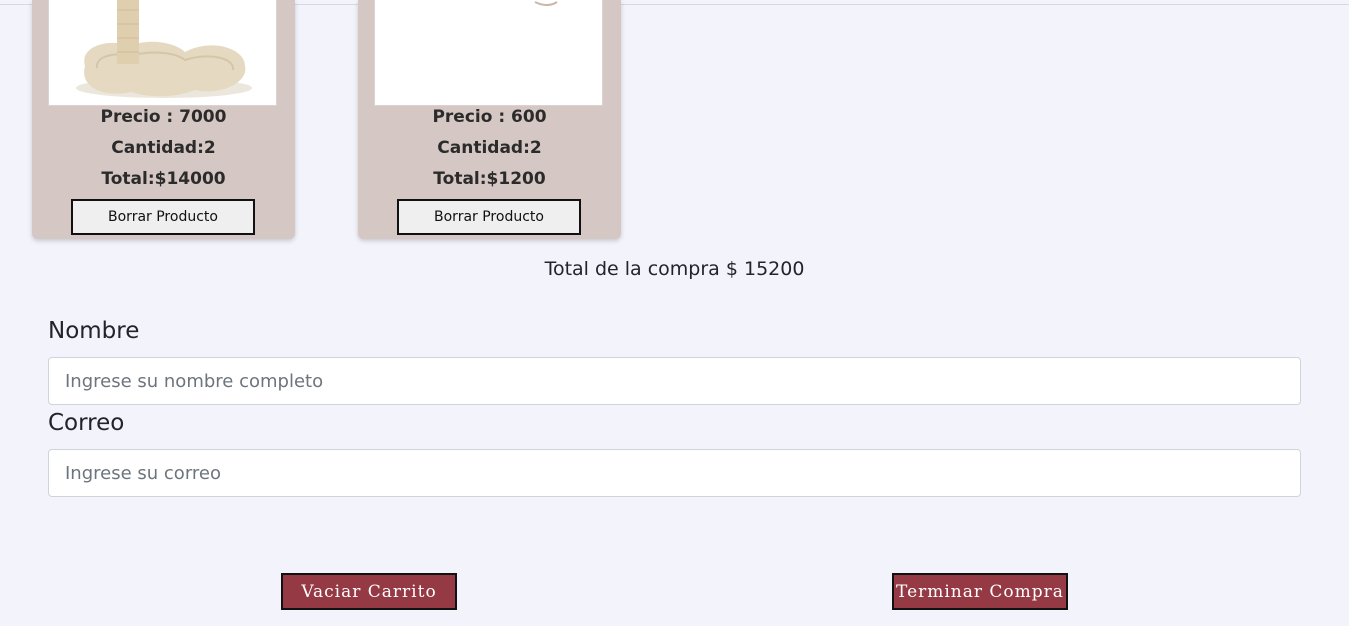 This screenshot has height=626, width=1349. I want to click on email-label: Correo, so click(86, 423).